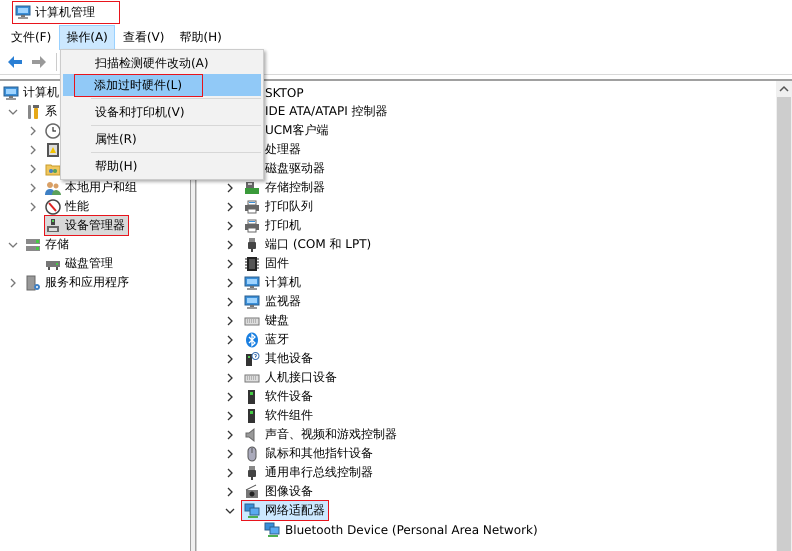 This screenshot has width=792, height=551. I want to click on server-icon, so click(33, 282).